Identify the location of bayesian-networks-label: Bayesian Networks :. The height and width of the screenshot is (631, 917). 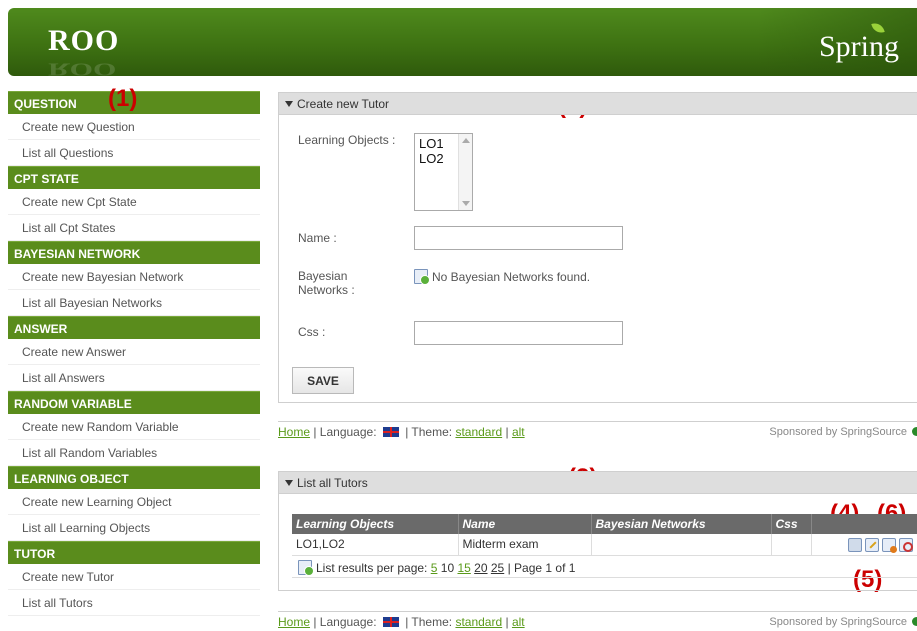
(326, 283).